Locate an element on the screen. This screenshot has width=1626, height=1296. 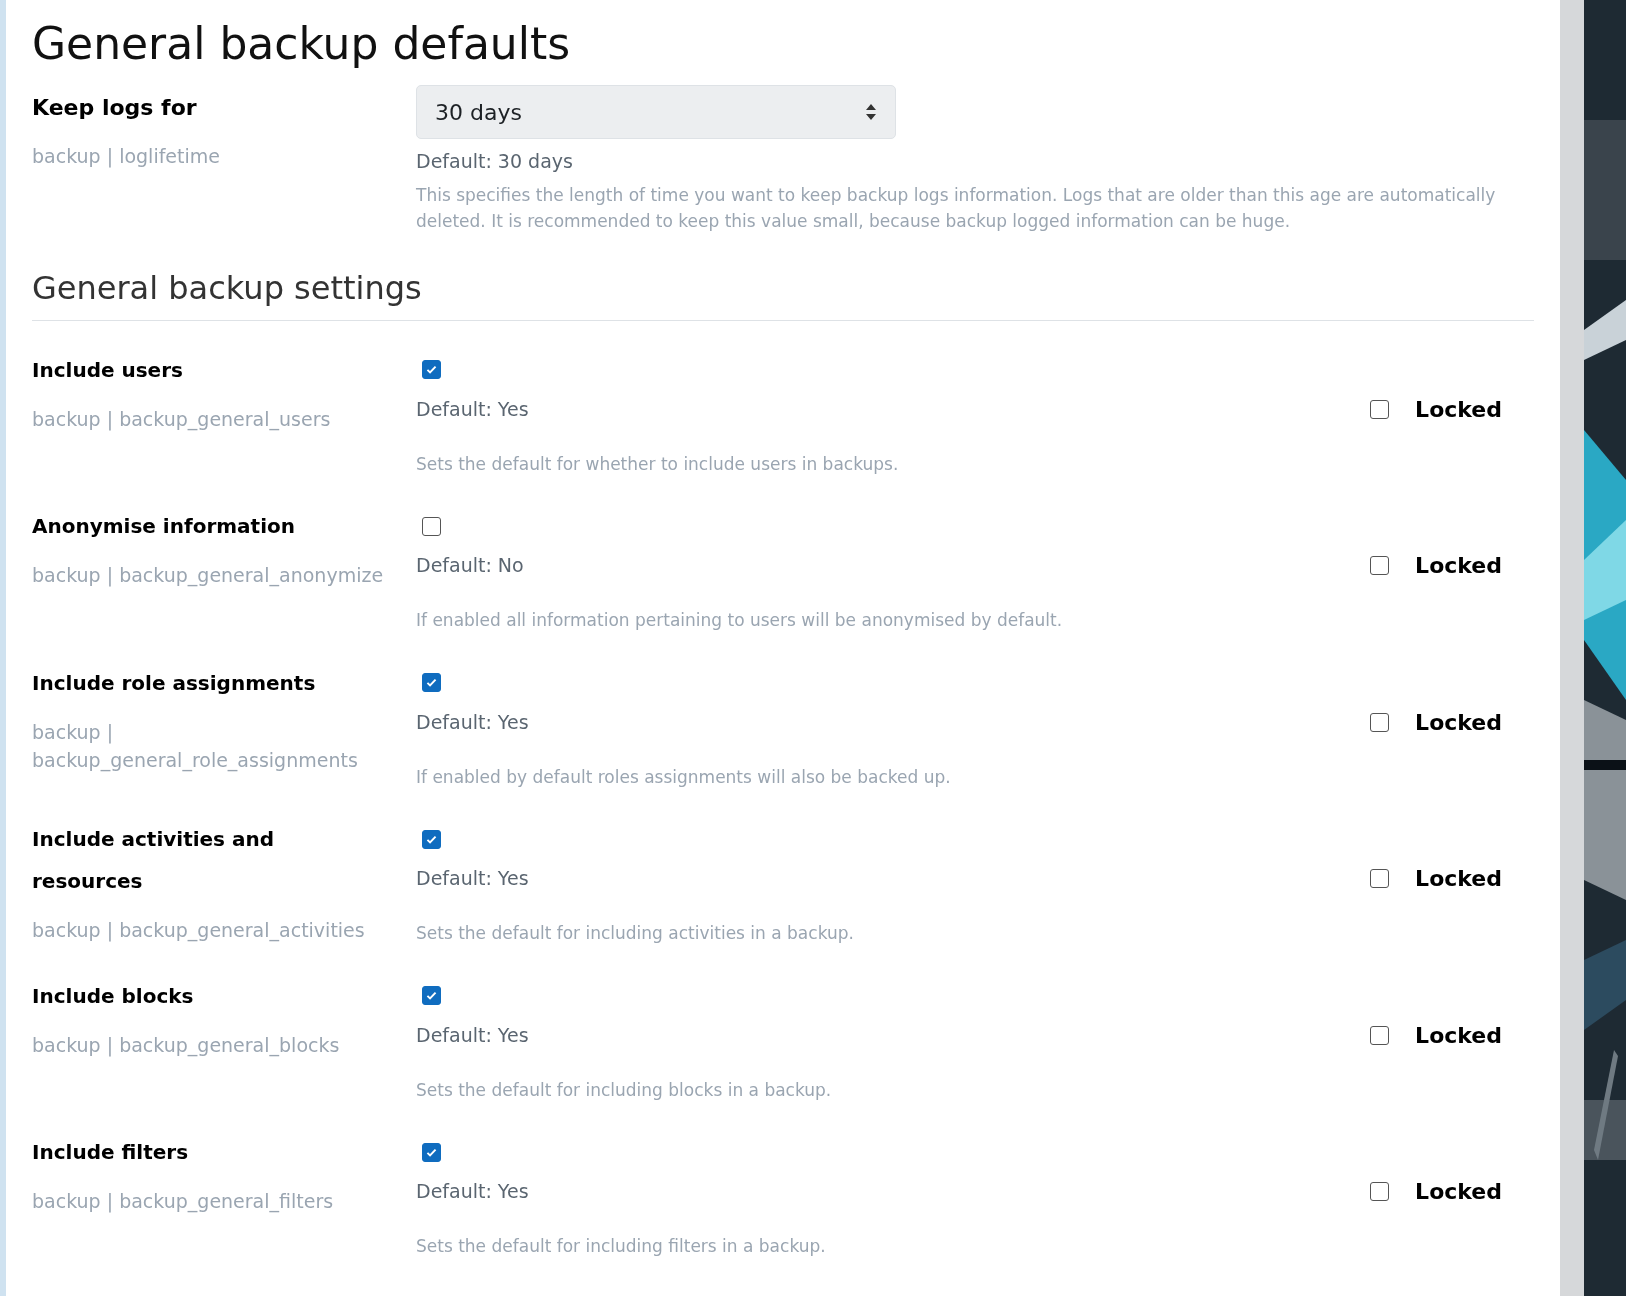
setting-description: Sets the default for including activities in a backup. is located at coordinates (635, 933).